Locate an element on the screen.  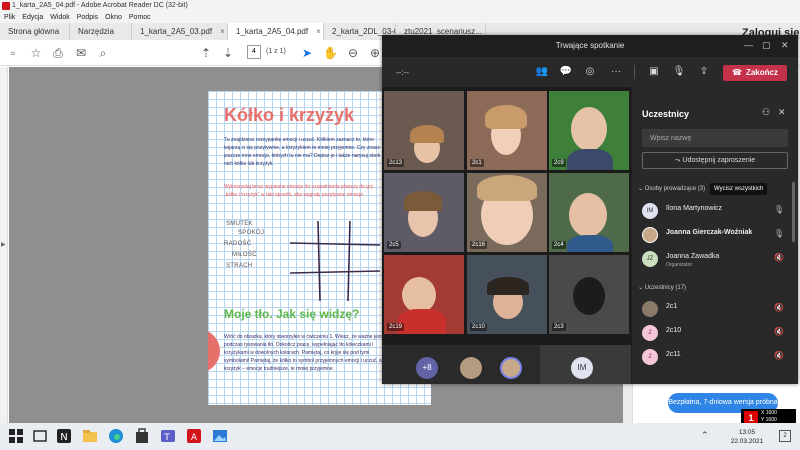
mail-icon: ✉ is located at coordinates (81, 53).